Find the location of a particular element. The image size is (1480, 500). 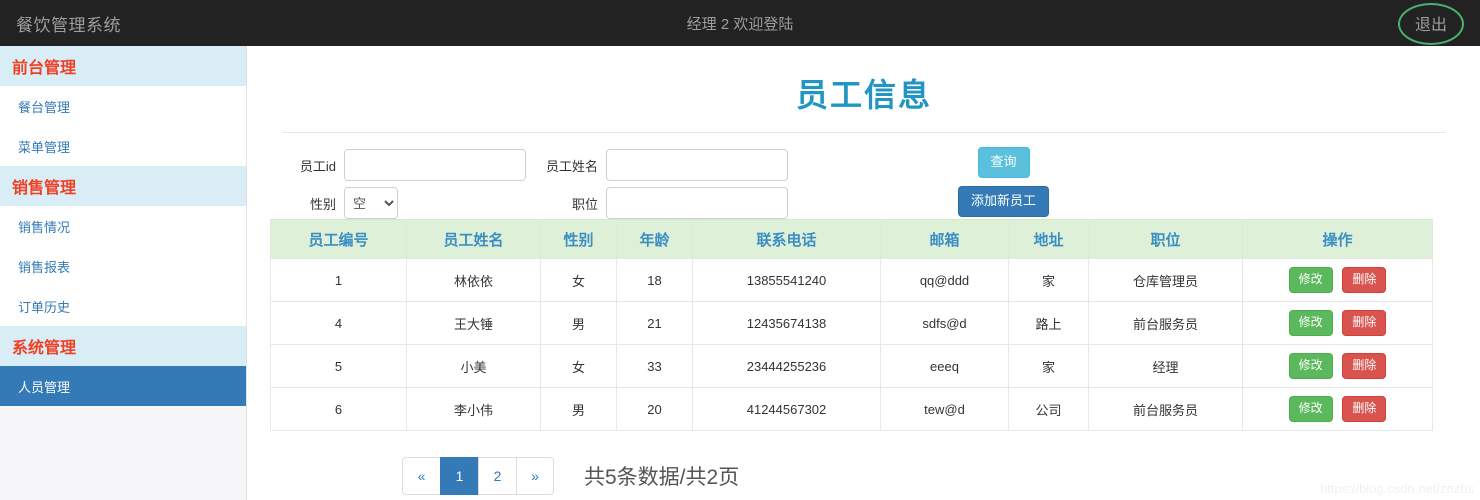

label-position: 职位 is located at coordinates (584, 204).